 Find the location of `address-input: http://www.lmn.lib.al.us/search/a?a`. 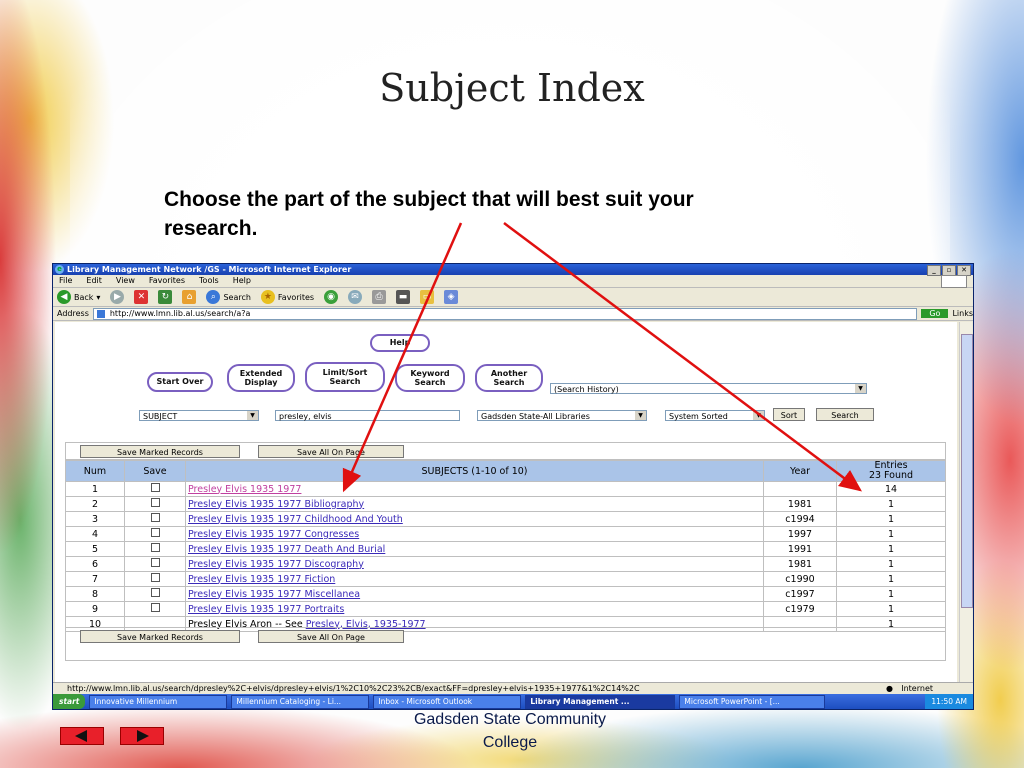

address-input: http://www.lmn.lib.al.us/search/a?a is located at coordinates (505, 313).